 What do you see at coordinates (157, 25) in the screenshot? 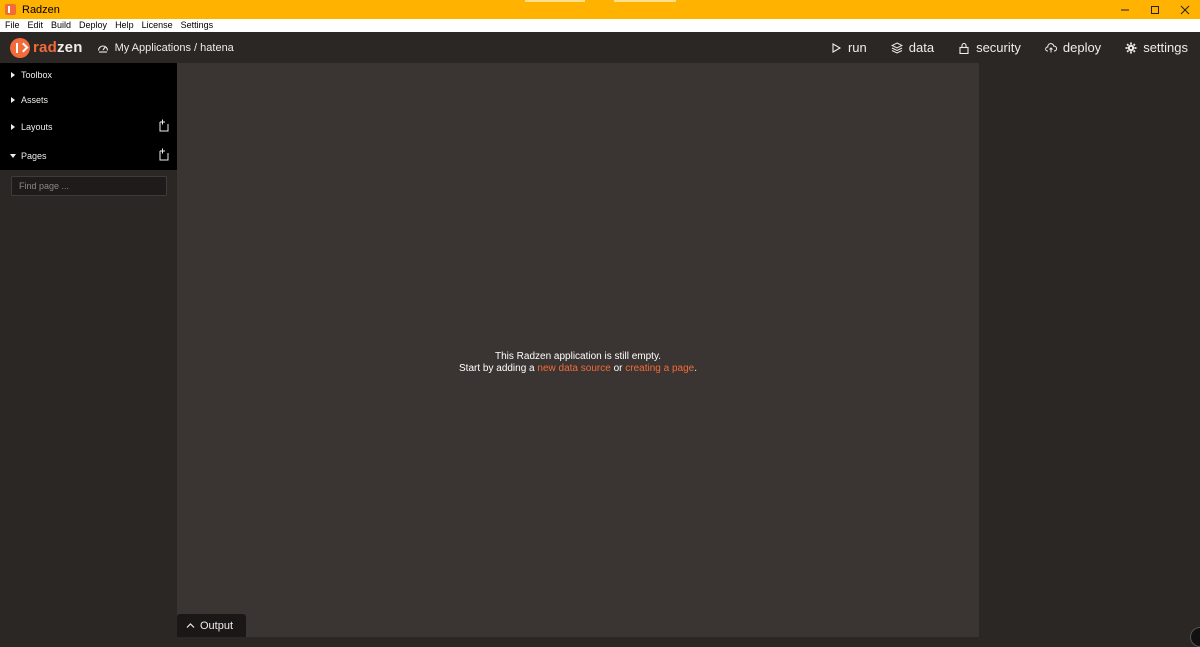
I see `menu-license: License` at bounding box center [157, 25].